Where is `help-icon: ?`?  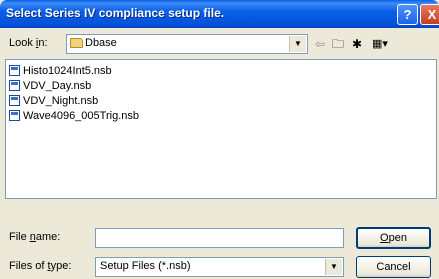 help-icon: ? is located at coordinates (407, 14).